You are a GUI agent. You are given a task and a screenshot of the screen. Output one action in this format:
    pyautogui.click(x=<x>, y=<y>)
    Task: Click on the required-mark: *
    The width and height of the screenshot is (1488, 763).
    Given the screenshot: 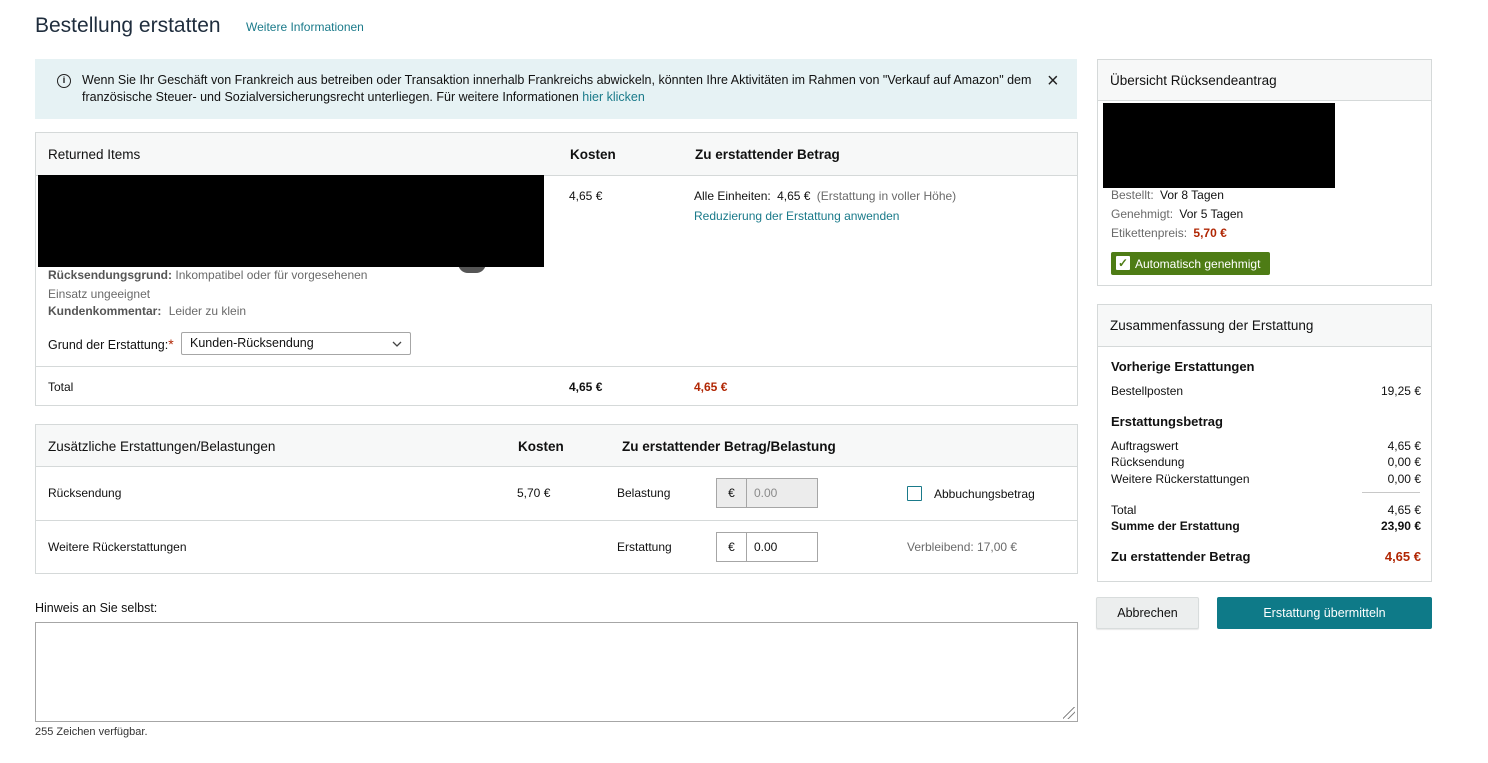 What is the action you would take?
    pyautogui.click(x=171, y=344)
    